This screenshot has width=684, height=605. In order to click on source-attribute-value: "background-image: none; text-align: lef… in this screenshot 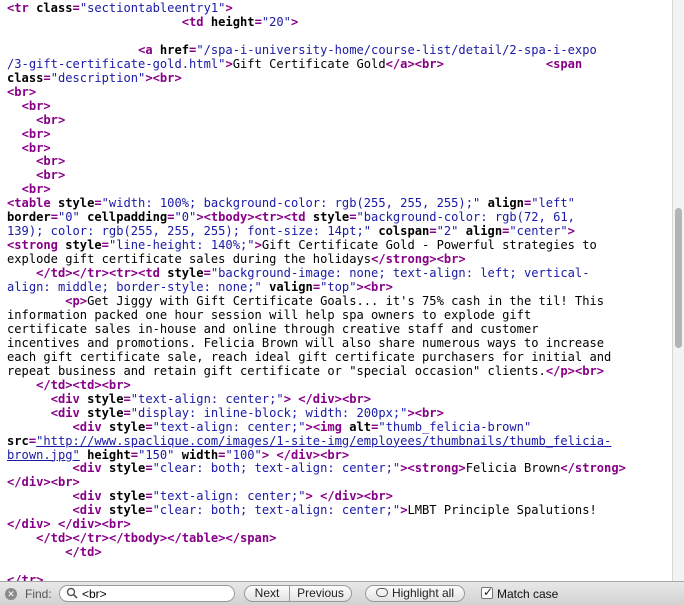, I will do `click(400, 273)`.